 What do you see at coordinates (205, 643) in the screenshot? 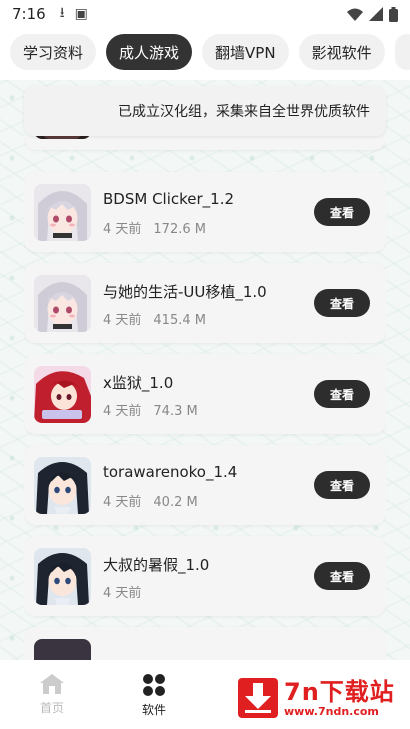
I see `list-item-partial-bottom` at bounding box center [205, 643].